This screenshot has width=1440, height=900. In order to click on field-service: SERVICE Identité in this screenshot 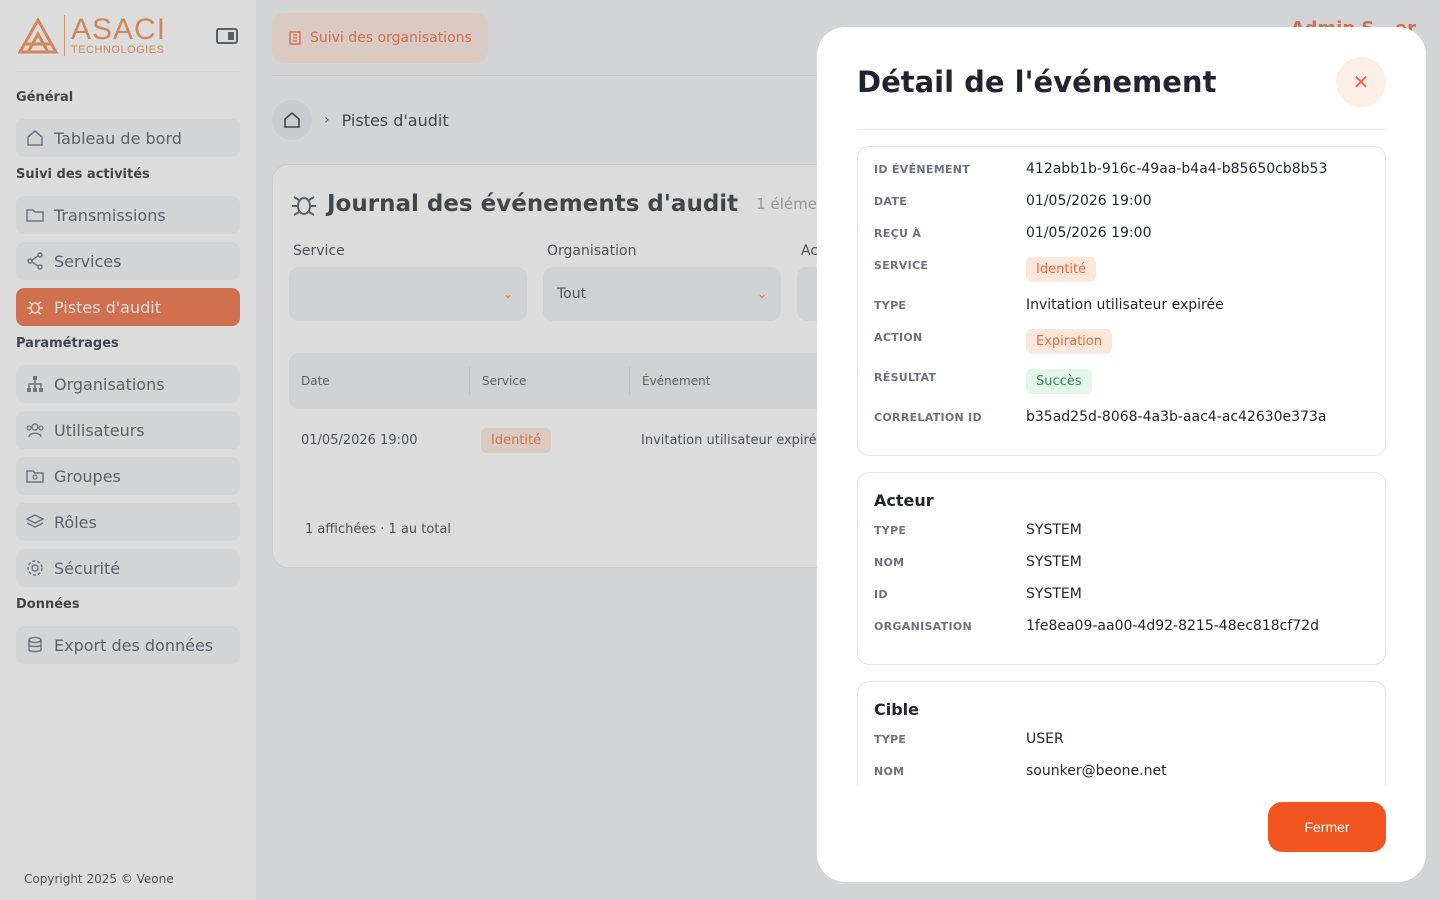, I will do `click(1121, 277)`.